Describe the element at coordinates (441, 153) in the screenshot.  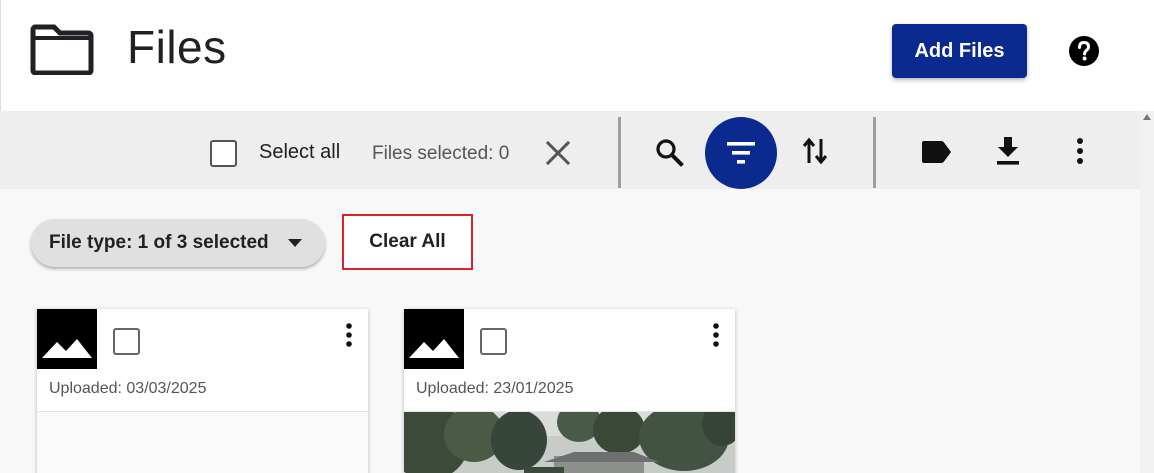
I see `files-selected-count: Files selected: 0` at that location.